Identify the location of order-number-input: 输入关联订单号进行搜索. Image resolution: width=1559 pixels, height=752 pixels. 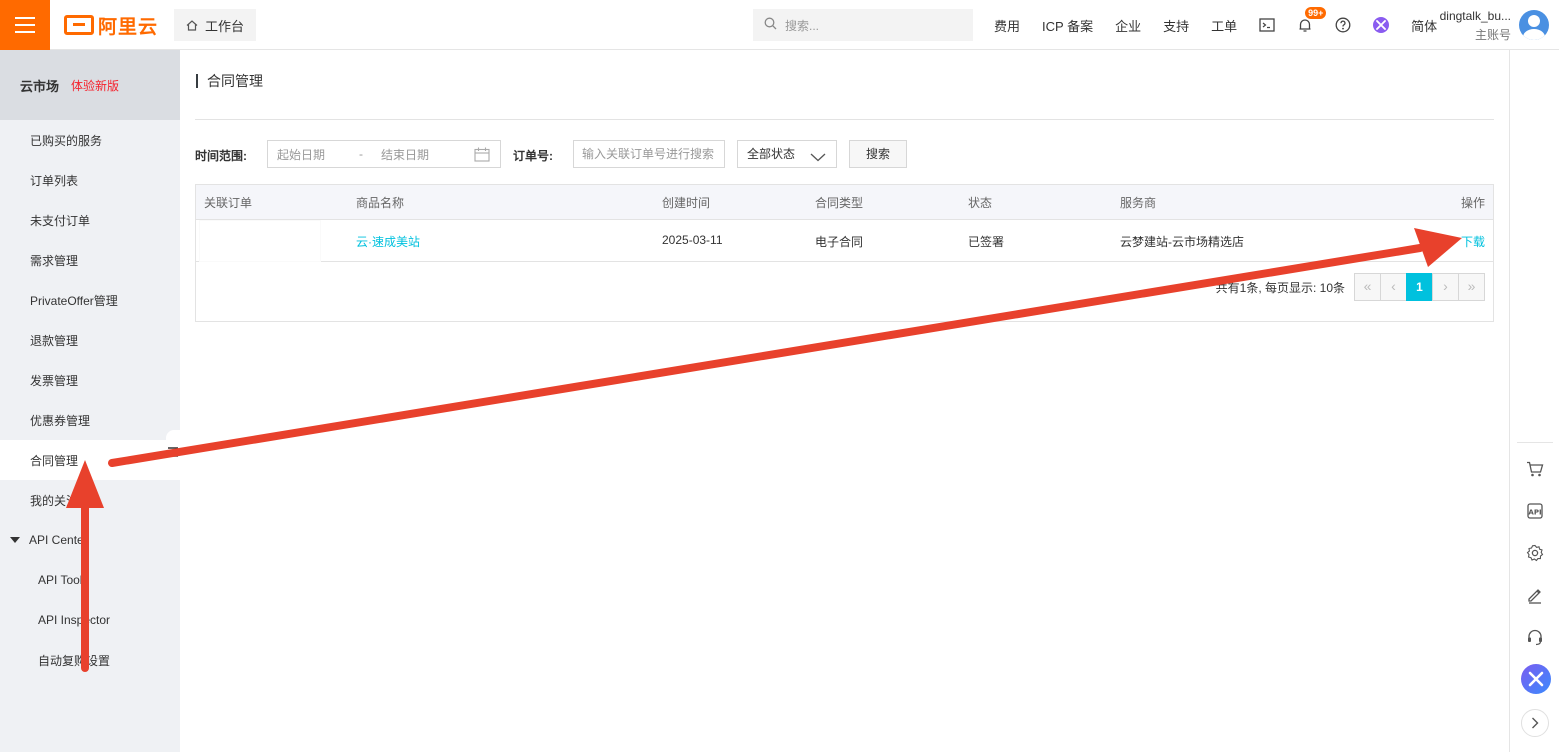
(649, 154).